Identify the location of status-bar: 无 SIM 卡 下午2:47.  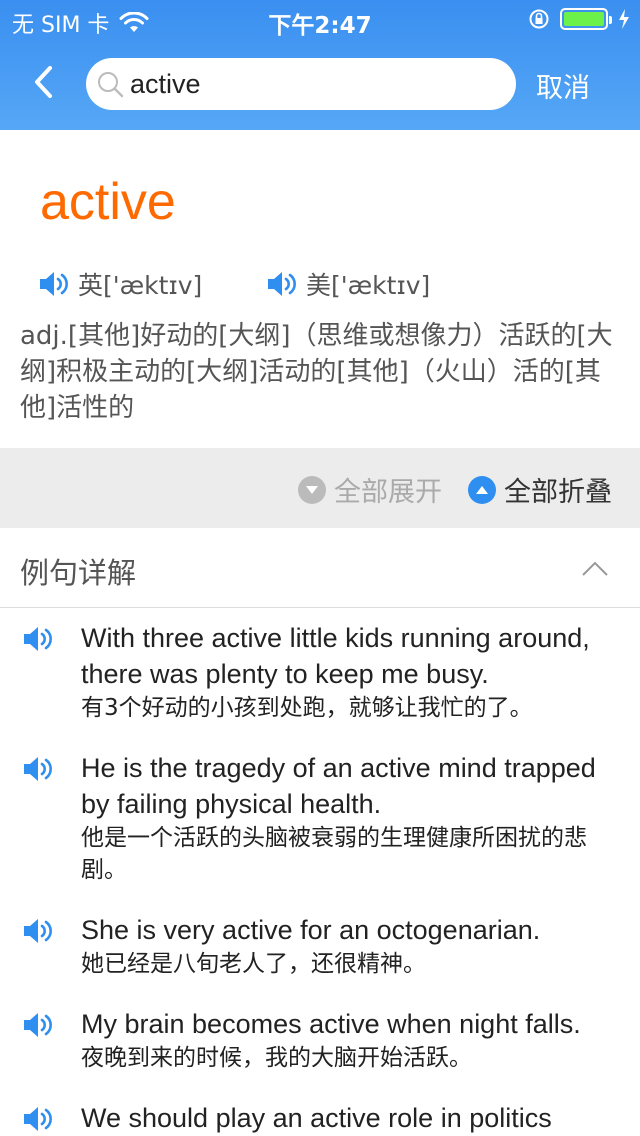
(320, 20).